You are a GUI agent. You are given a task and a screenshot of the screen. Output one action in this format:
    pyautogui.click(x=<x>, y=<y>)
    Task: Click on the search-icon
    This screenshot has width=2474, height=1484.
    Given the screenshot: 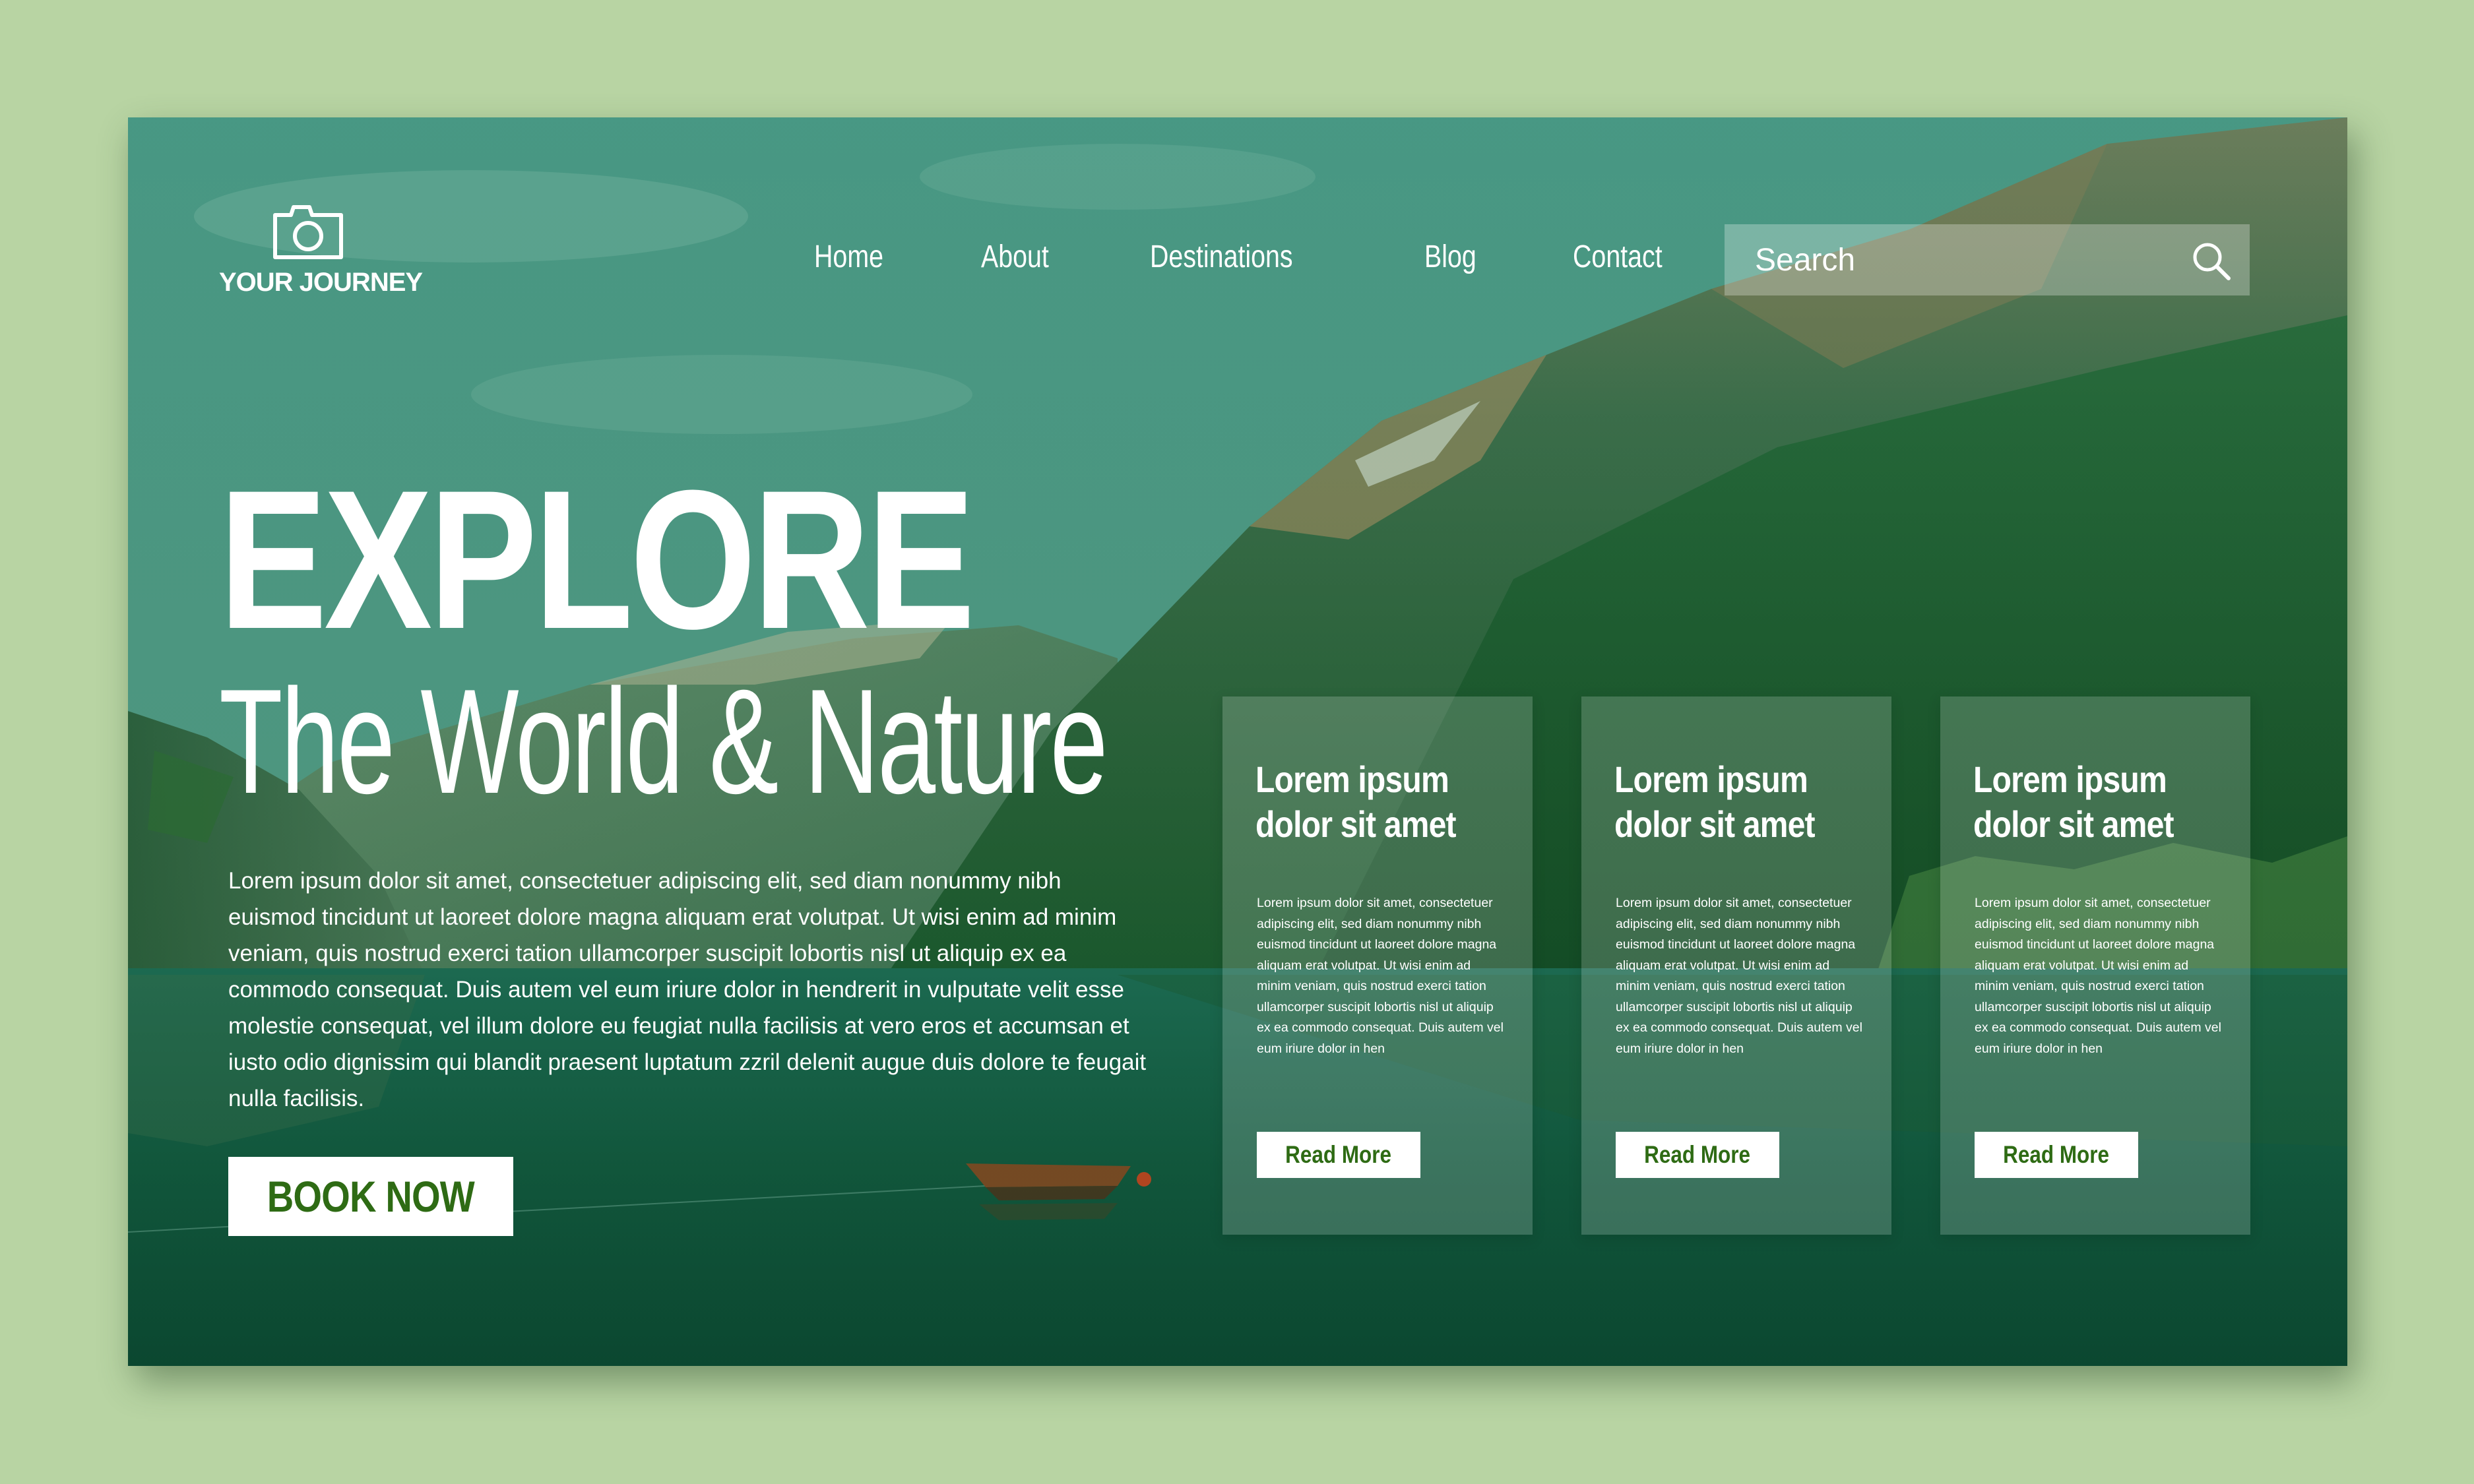 What is the action you would take?
    pyautogui.click(x=2210, y=260)
    